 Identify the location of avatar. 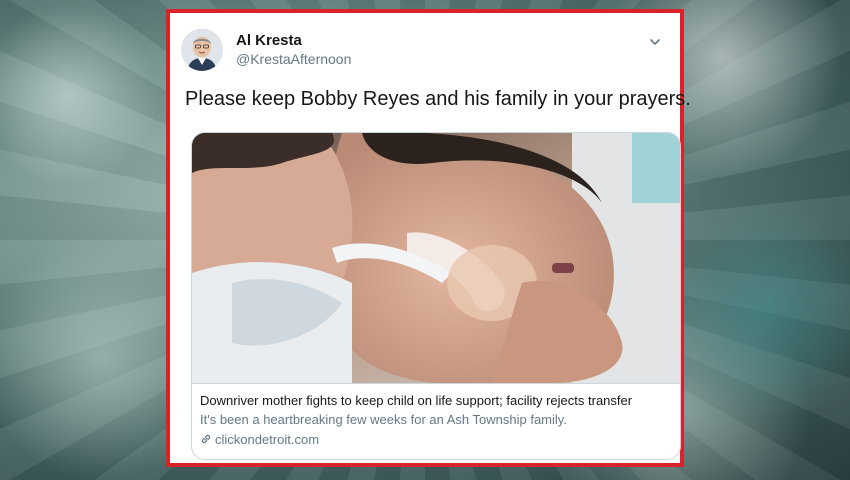
(202, 50).